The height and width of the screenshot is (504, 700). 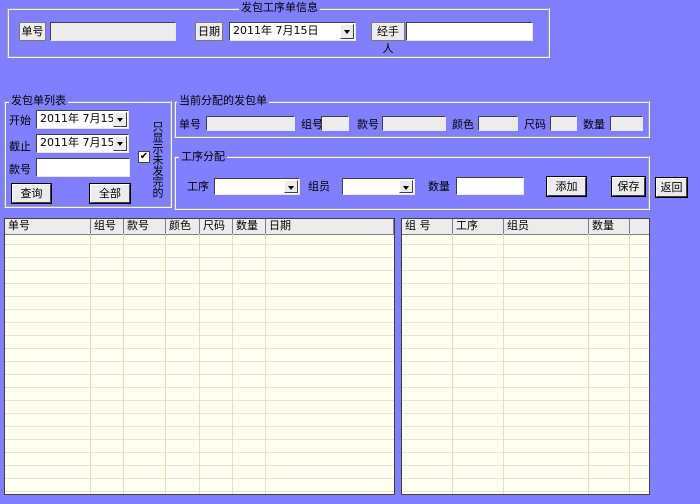 I want to click on check-icon: ✔, so click(x=144, y=156).